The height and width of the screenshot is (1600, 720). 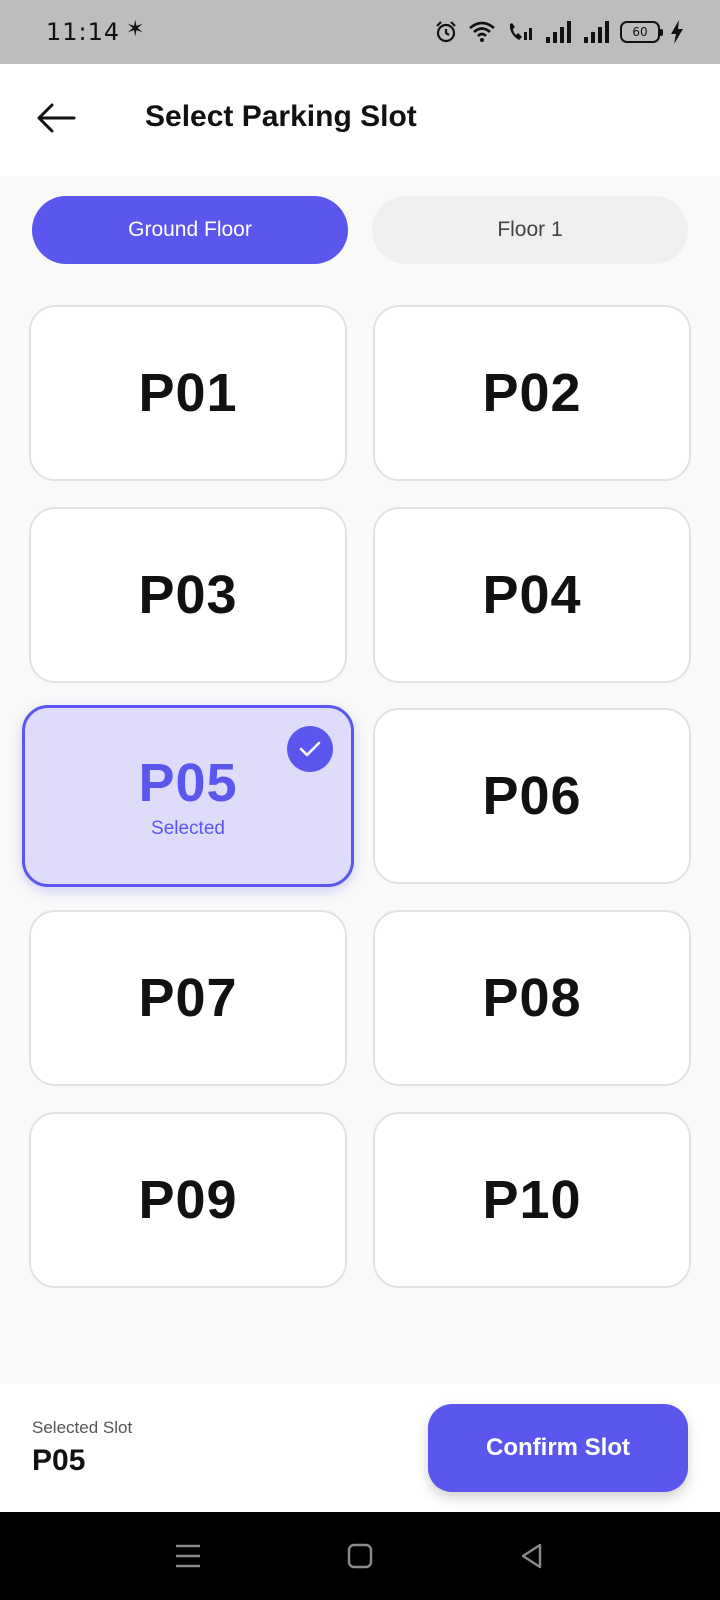 I want to click on status-icons: 60, so click(x=559, y=32).